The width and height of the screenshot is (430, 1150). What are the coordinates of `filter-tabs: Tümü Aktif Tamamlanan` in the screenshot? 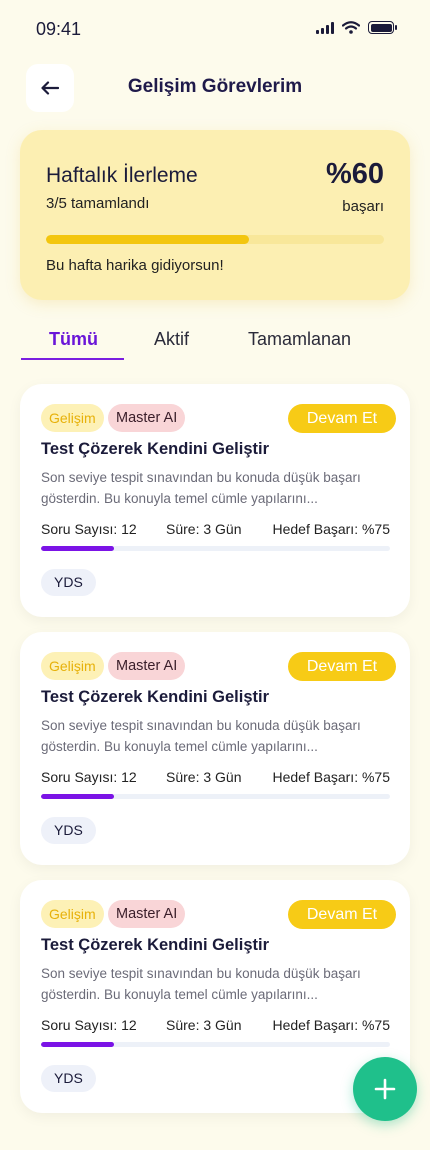 It's located at (215, 342).